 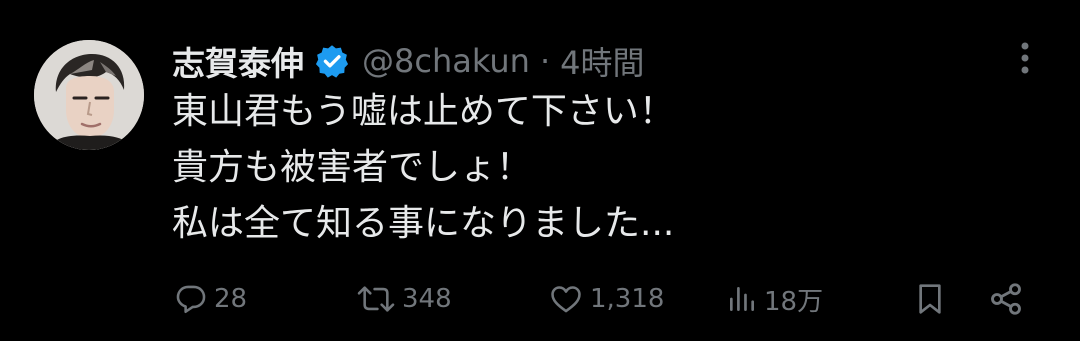 I want to click on reply-icon, so click(x=191, y=299).